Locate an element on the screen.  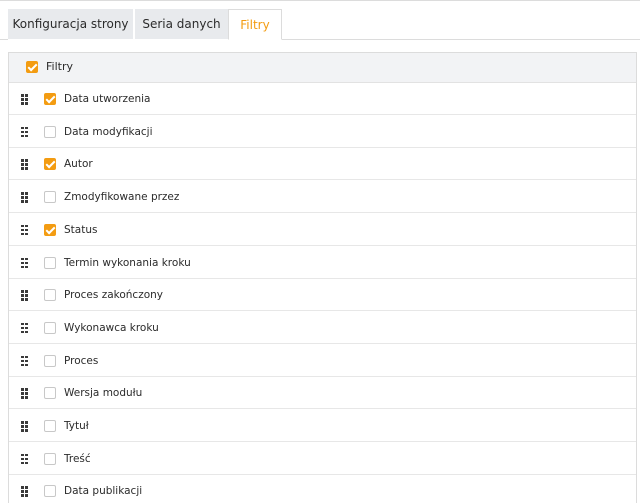
filter-row: Data publikacji is located at coordinates (322, 489).